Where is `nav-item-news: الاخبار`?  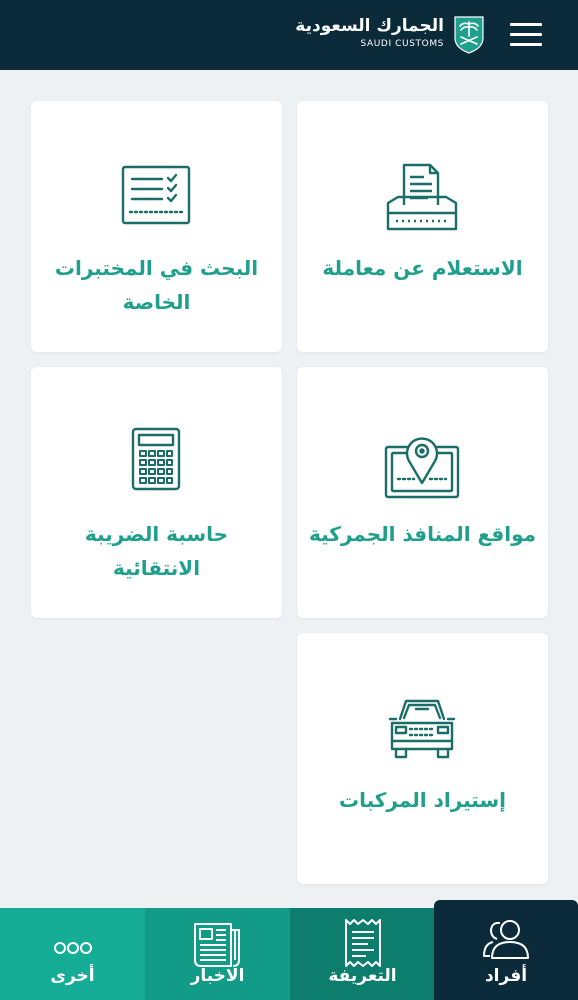
nav-item-news: الاخبار is located at coordinates (217, 954).